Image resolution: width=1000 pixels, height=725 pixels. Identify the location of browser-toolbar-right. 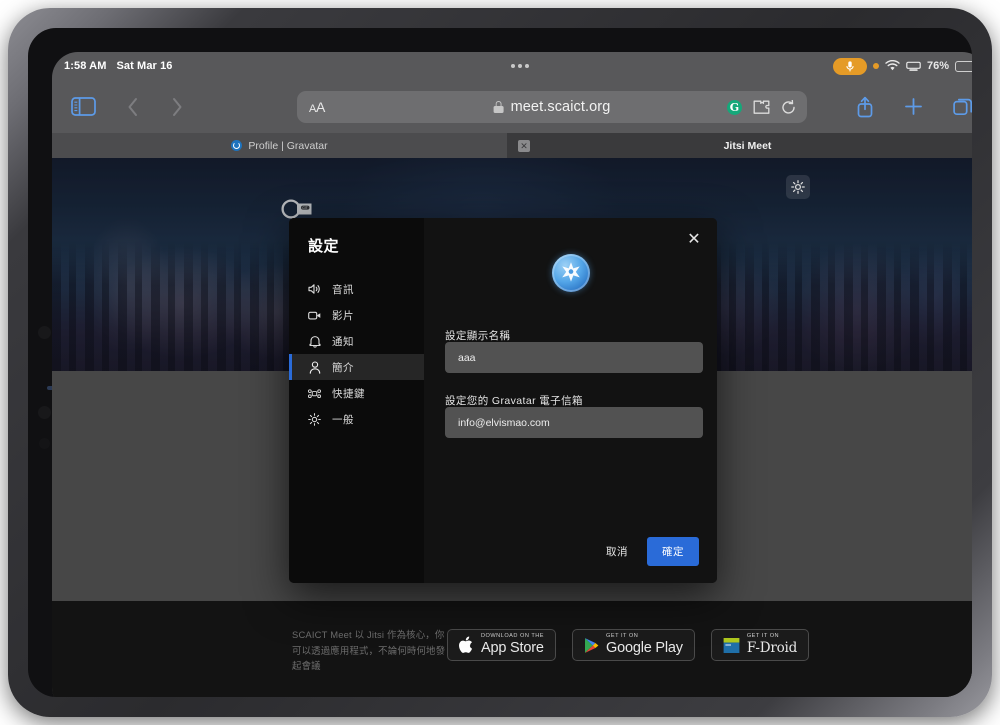
(914, 106).